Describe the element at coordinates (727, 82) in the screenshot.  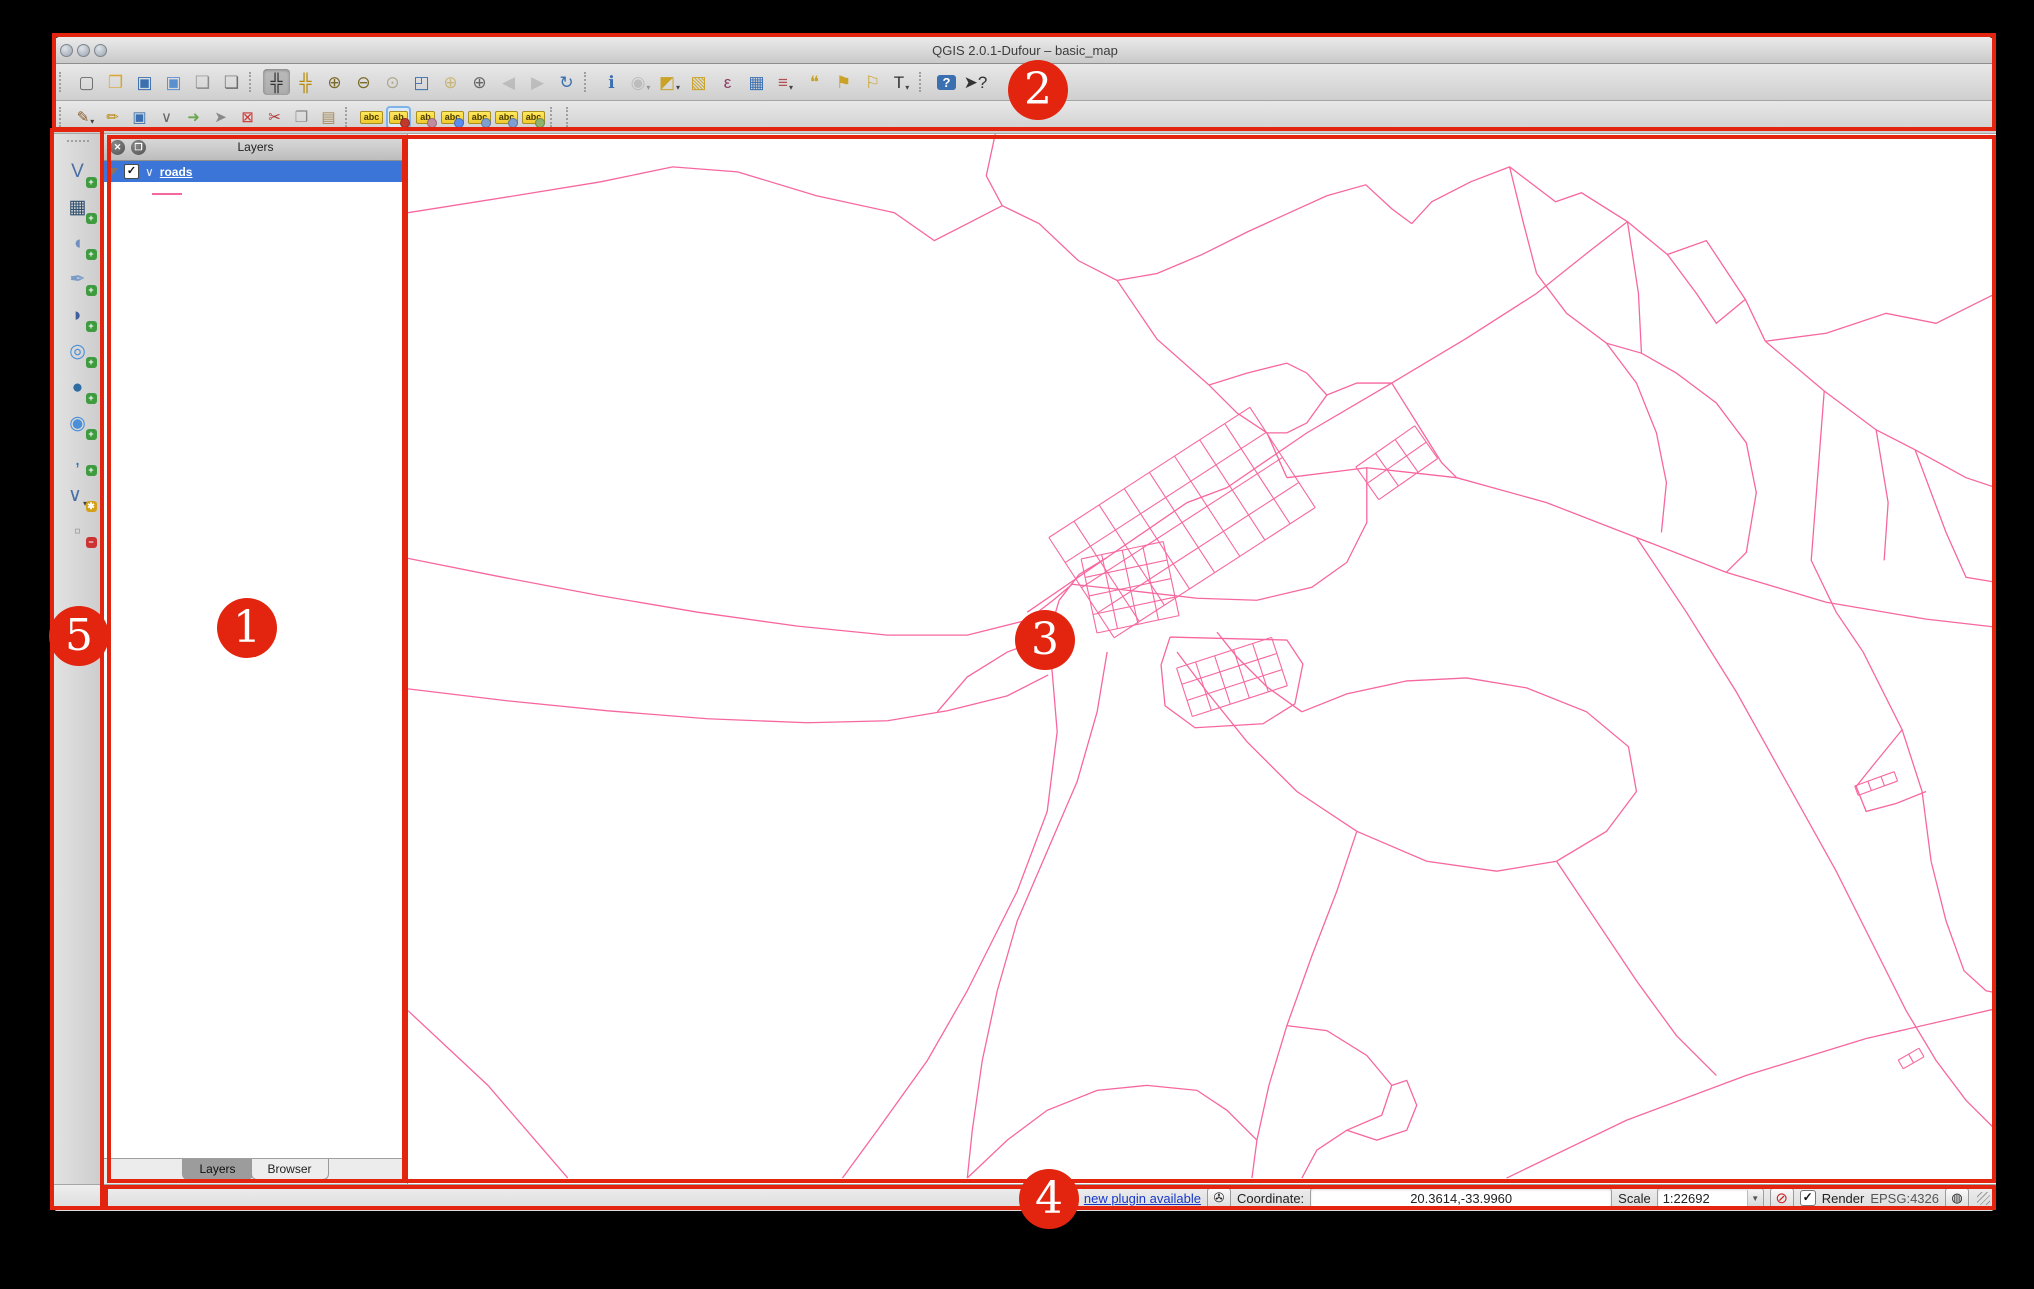
I see `select-by-expression-button: ε` at that location.